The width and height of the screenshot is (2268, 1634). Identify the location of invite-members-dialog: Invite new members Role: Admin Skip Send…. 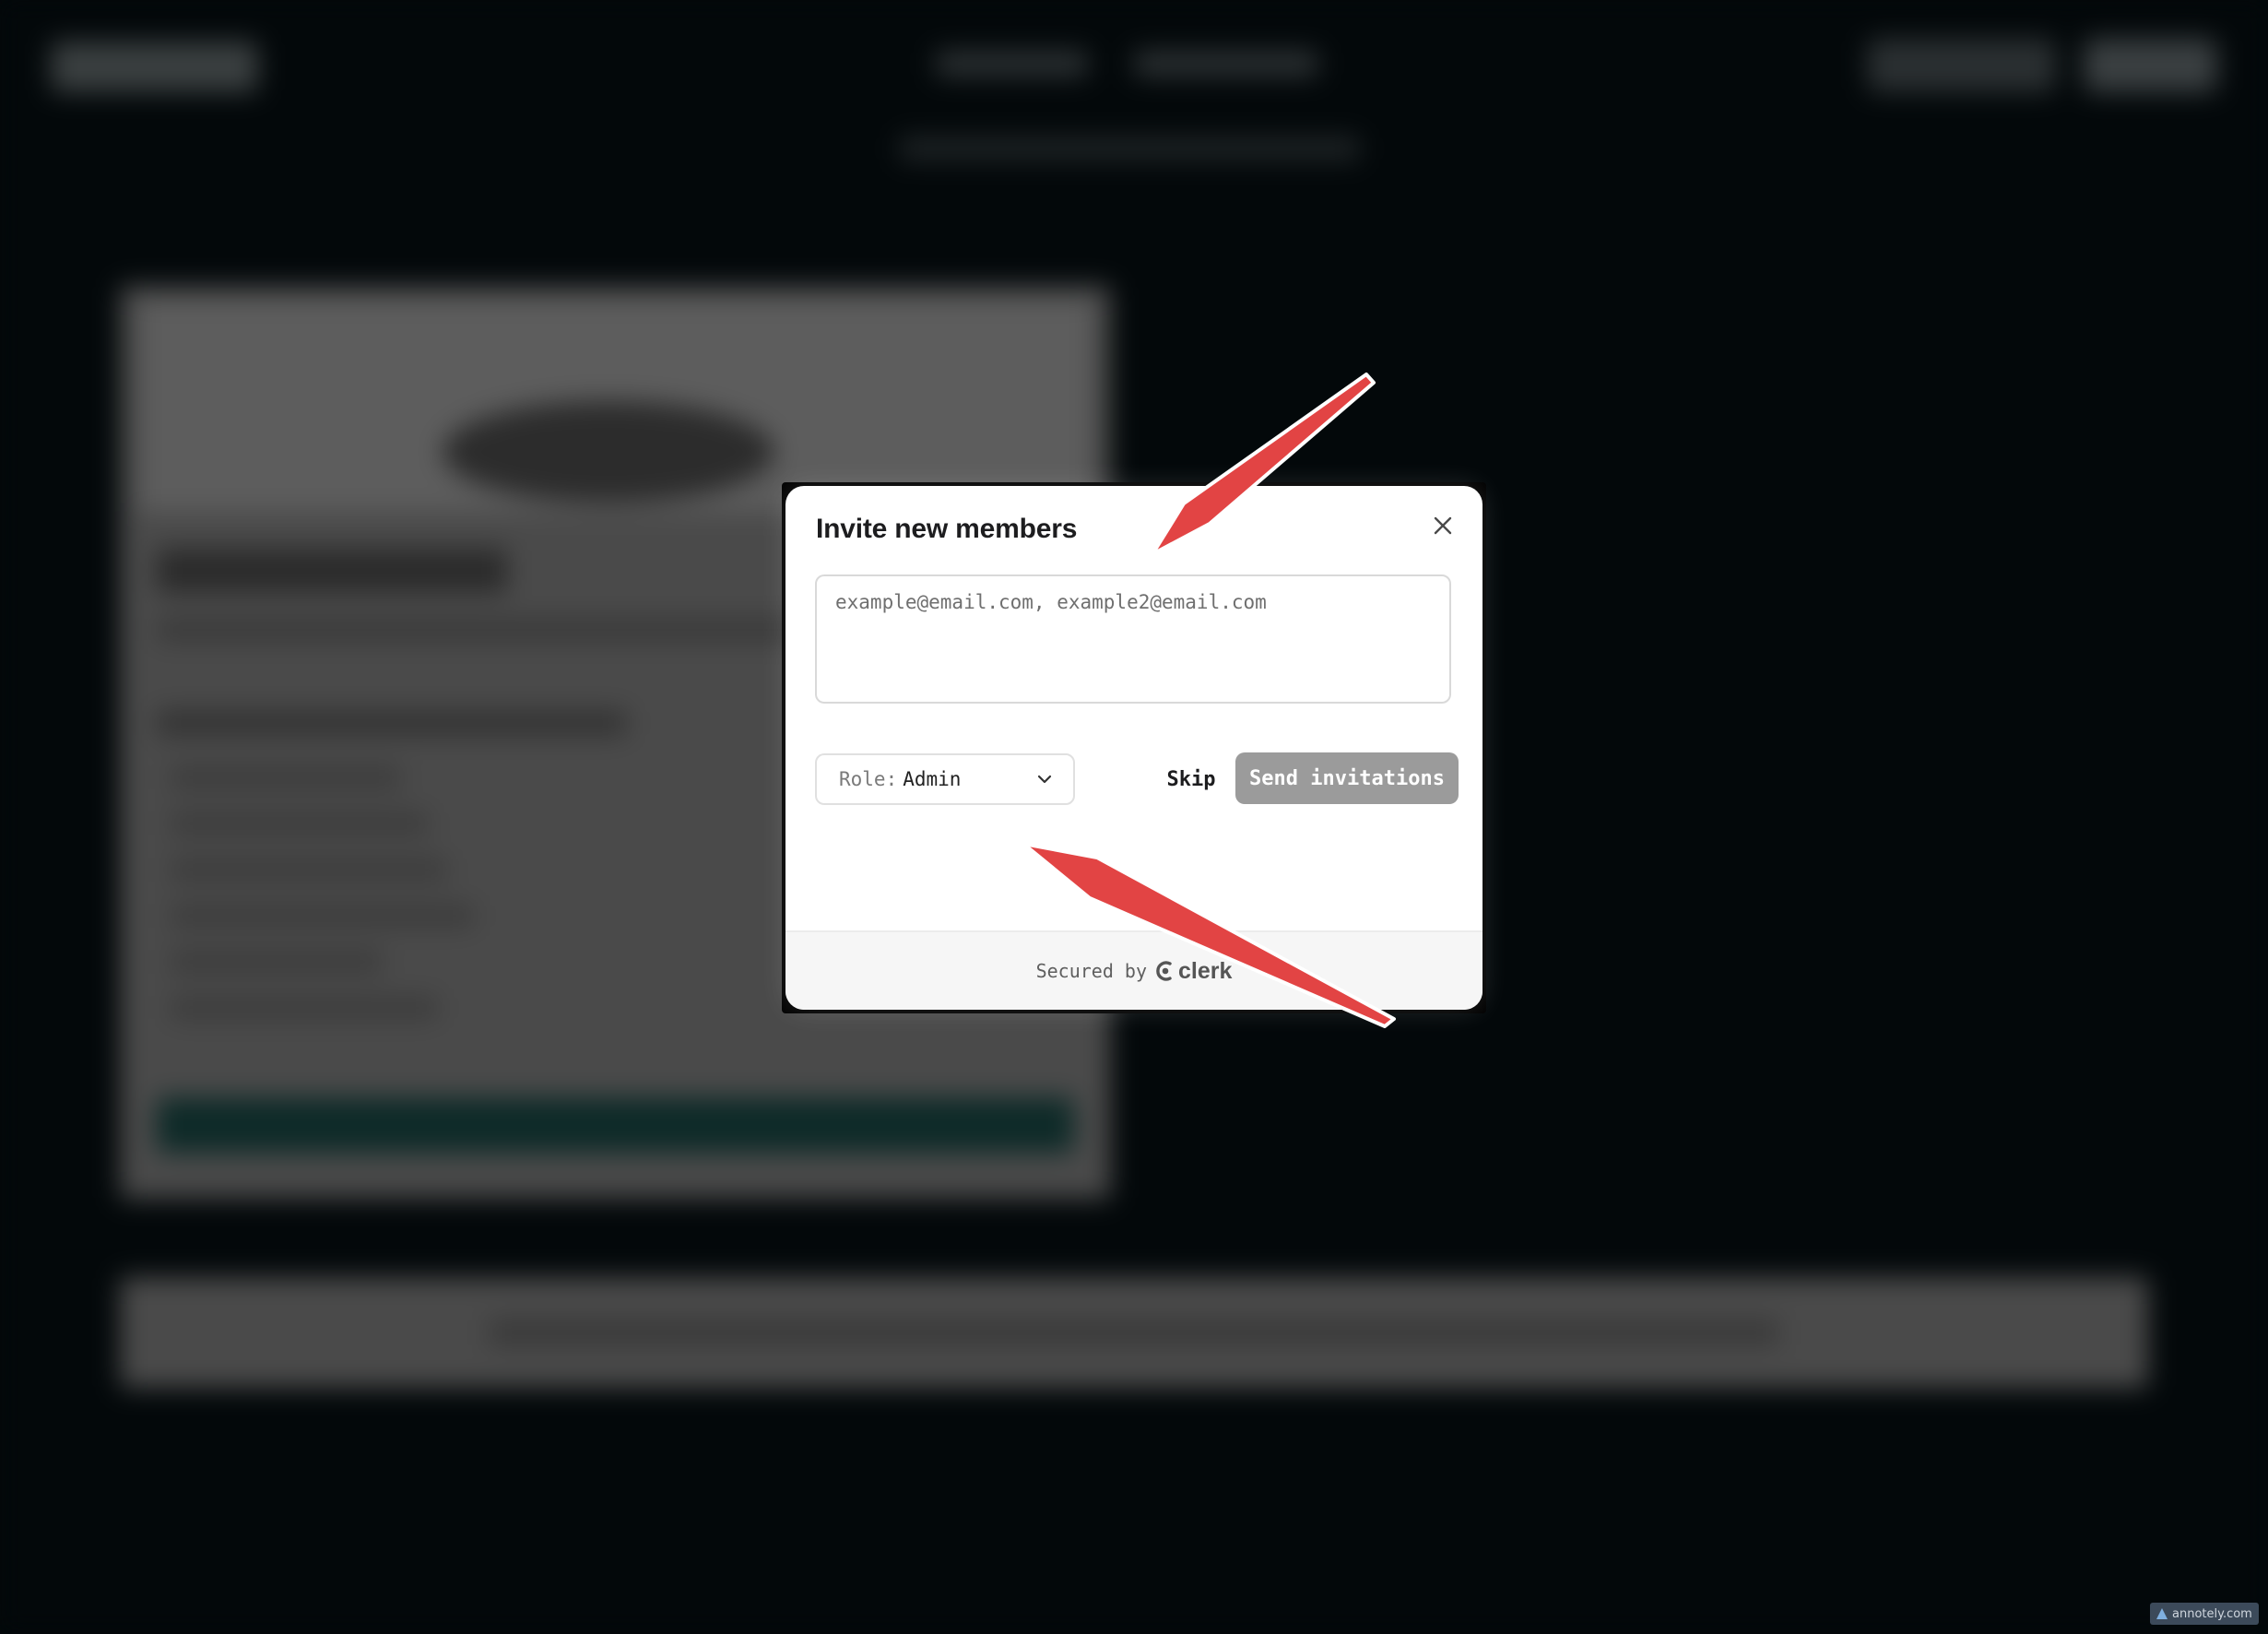
(1134, 748).